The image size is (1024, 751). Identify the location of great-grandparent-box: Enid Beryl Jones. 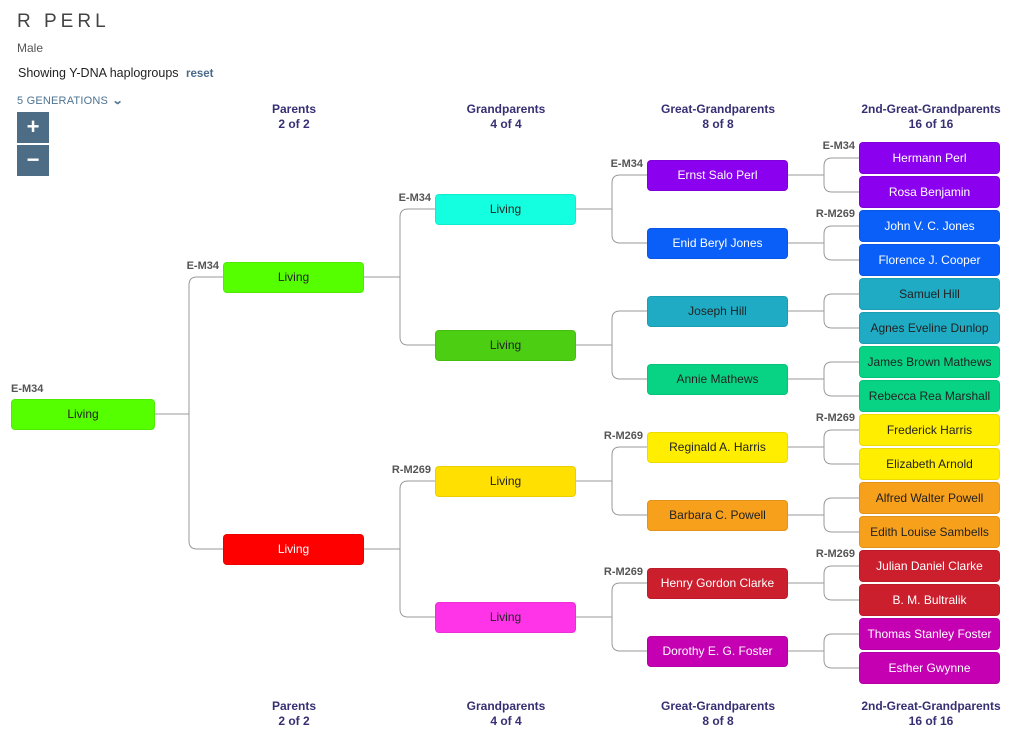
(717, 243).